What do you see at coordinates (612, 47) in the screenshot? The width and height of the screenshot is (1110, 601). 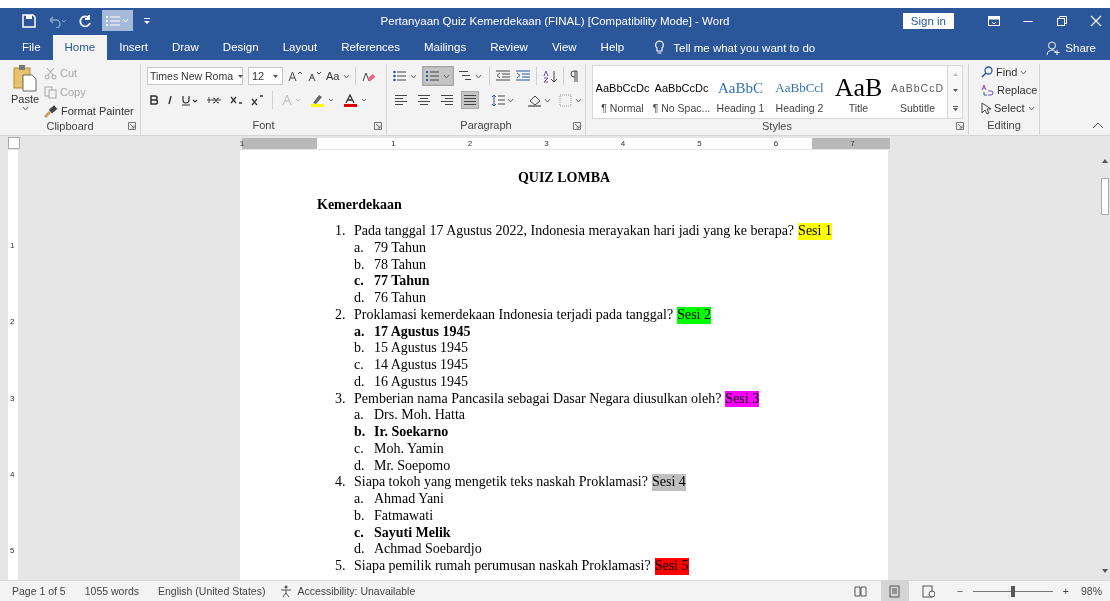 I see `ribbon-tab: Help` at bounding box center [612, 47].